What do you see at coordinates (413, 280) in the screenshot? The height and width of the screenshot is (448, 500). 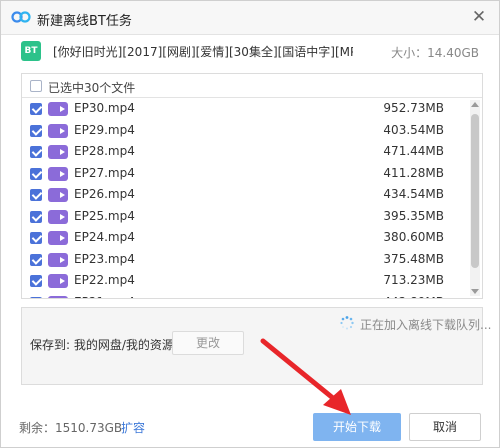 I see `file-size: 713.23MB` at bounding box center [413, 280].